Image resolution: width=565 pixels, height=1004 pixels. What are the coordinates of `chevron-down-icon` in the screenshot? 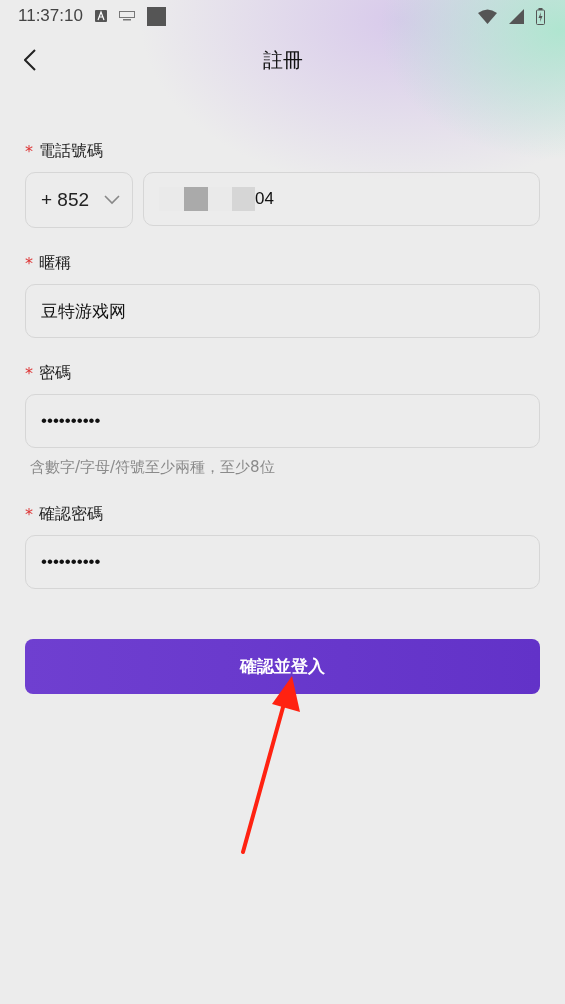 It's located at (112, 200).